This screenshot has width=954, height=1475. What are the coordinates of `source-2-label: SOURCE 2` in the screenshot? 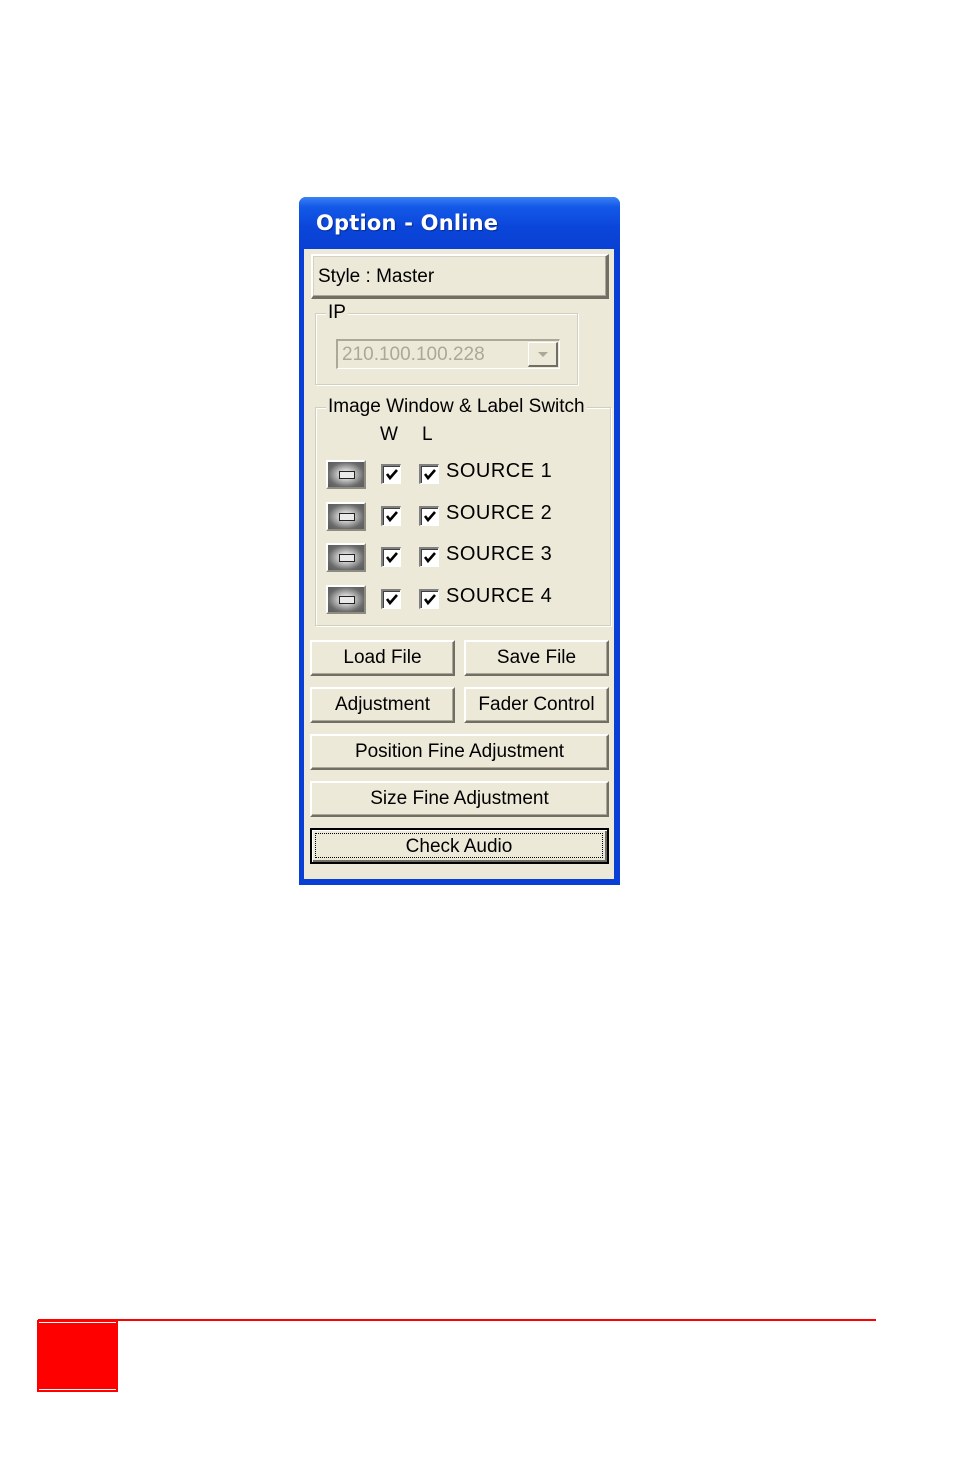 It's located at (499, 513).